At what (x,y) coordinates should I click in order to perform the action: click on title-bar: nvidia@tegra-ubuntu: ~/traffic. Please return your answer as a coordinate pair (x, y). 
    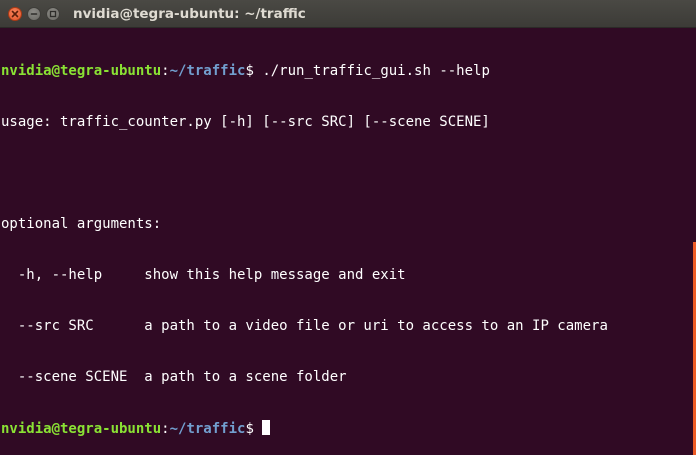
    Looking at the image, I should click on (348, 14).